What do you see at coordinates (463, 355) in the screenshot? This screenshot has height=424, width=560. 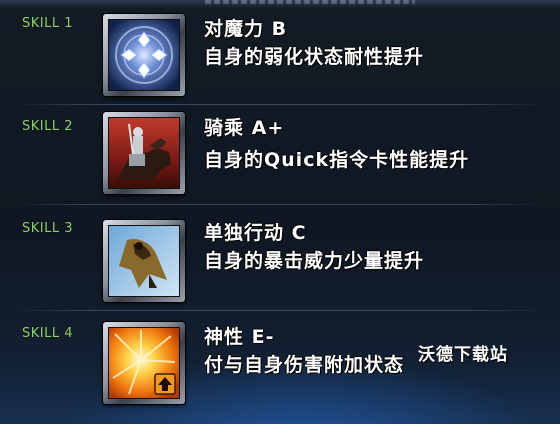 I see `watermark: 沃德下载站` at bounding box center [463, 355].